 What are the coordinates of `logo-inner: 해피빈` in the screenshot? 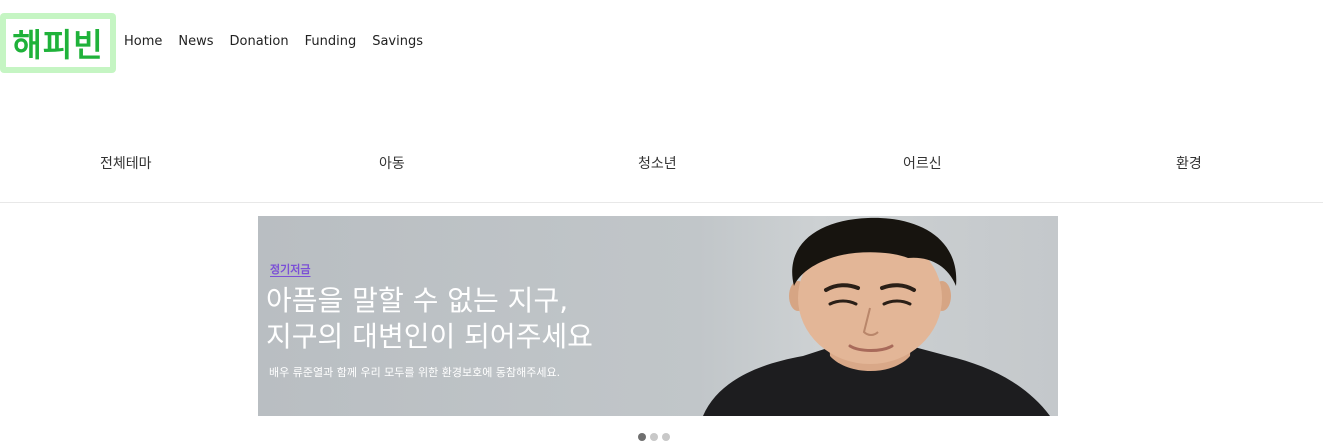 It's located at (58, 43).